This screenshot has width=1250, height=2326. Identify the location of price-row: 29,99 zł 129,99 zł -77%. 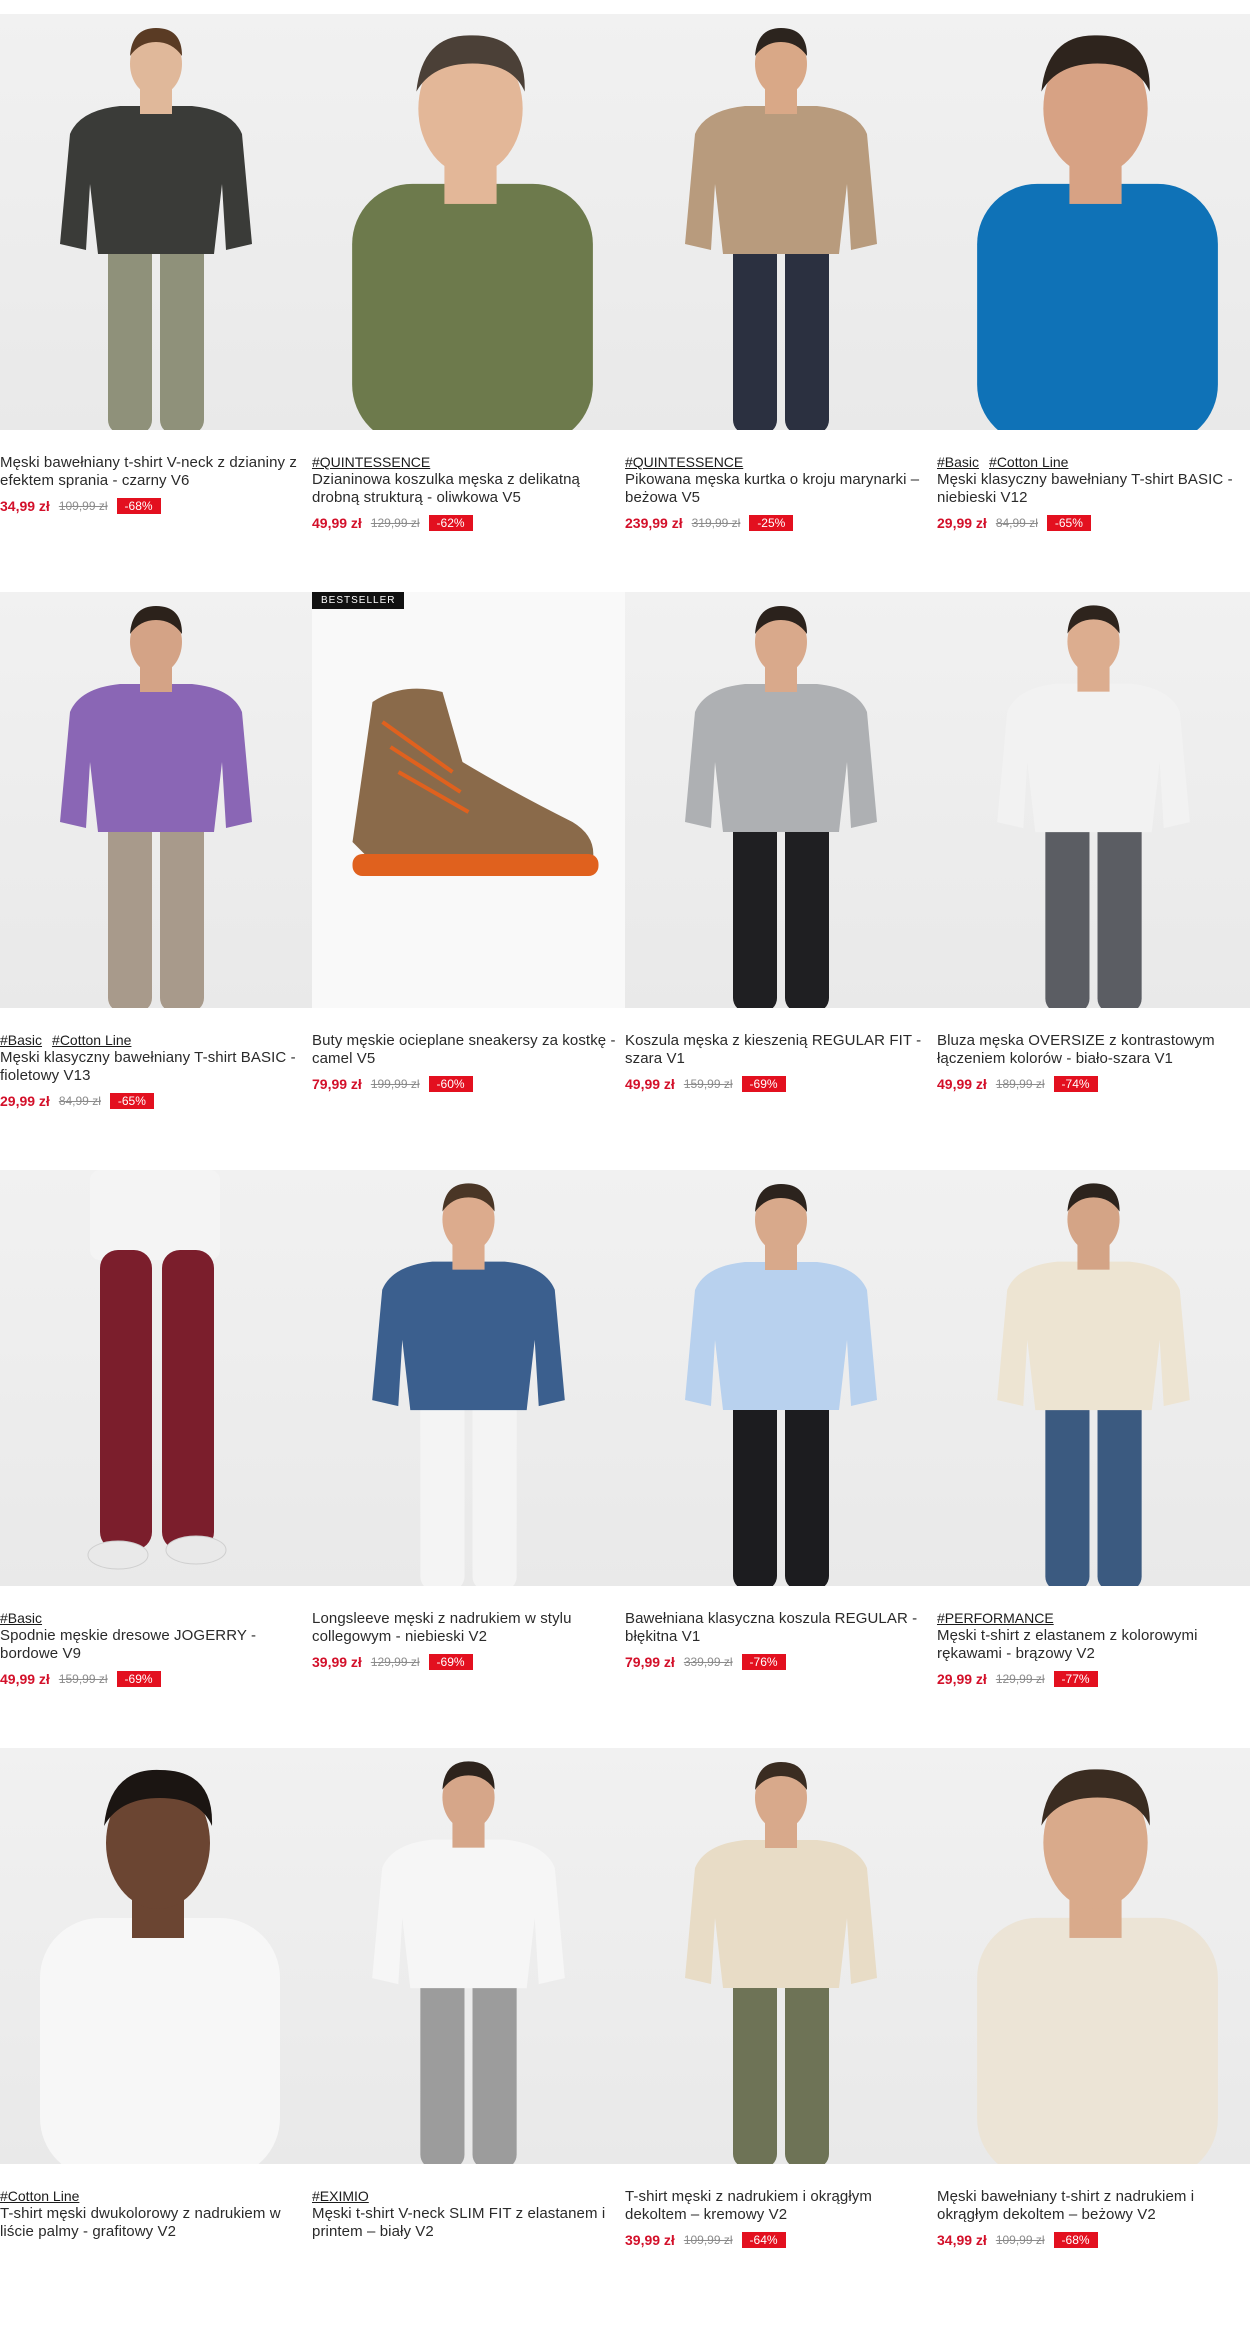
(1091, 1679).